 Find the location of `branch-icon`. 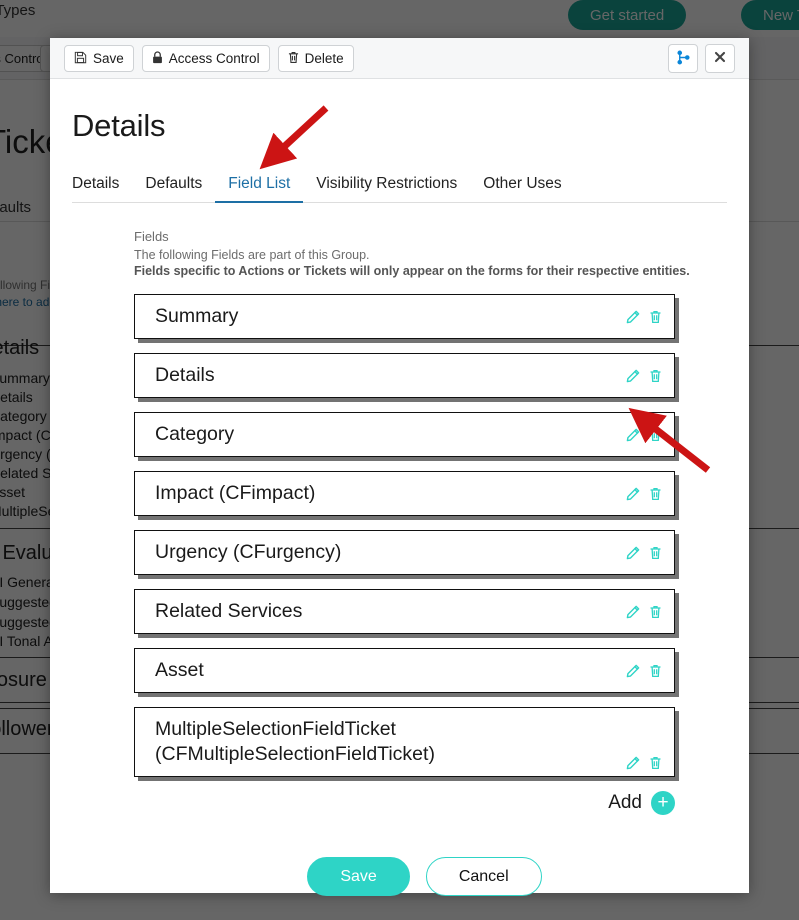

branch-icon is located at coordinates (683, 58).